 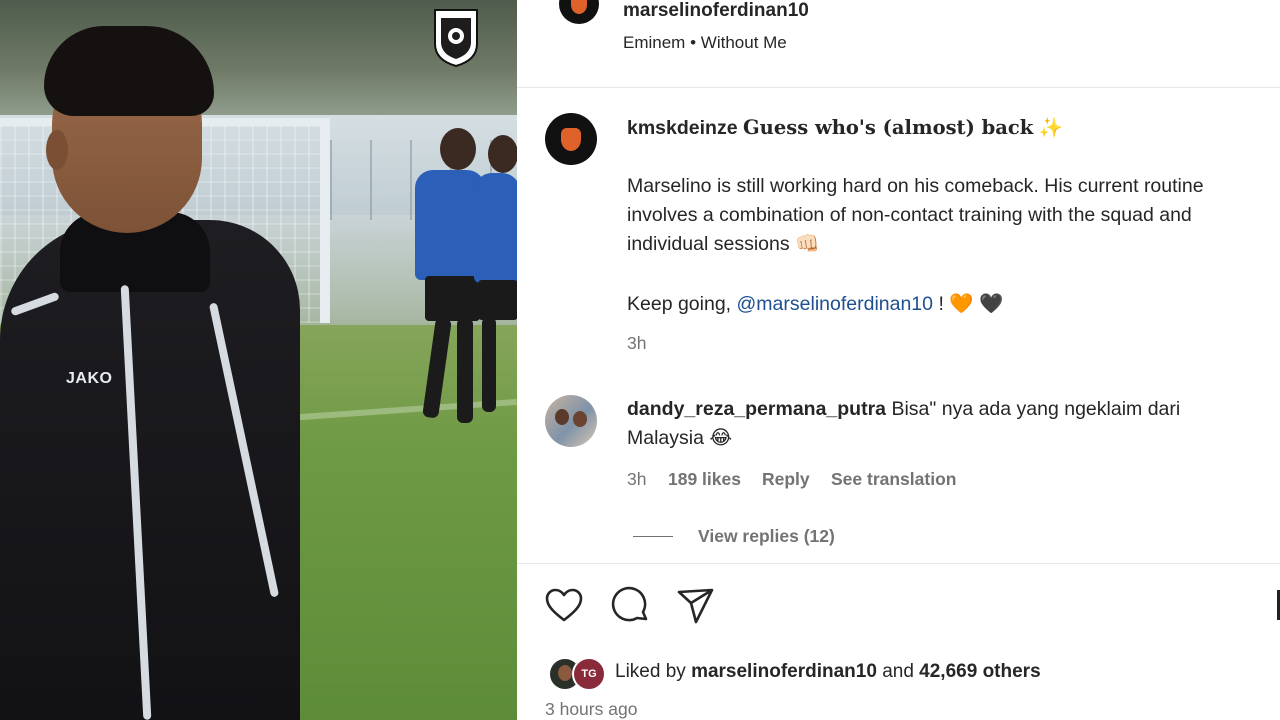 I want to click on send-icon, so click(x=696, y=606).